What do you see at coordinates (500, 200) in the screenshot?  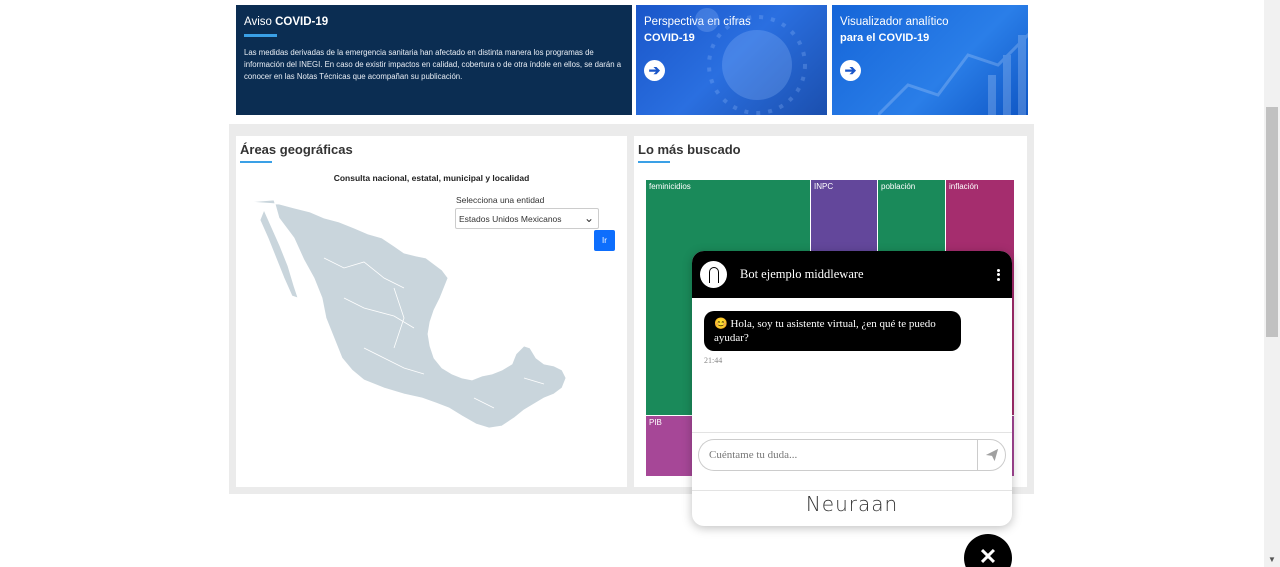 I see `select-entity-label: Selecciona una entidad` at bounding box center [500, 200].